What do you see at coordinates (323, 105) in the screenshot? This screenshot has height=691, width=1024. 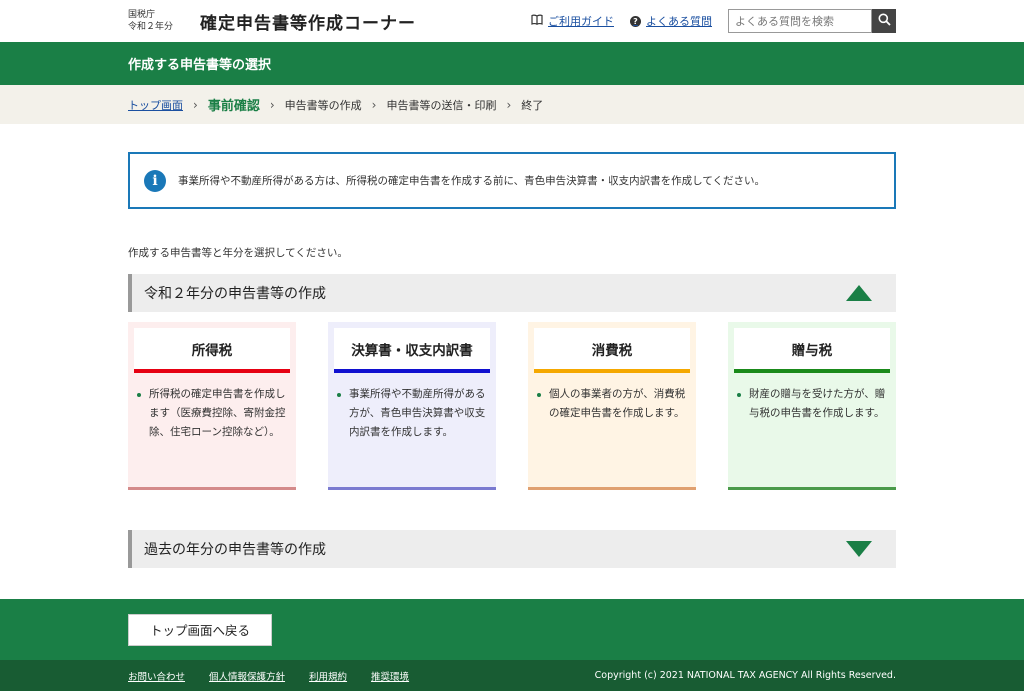 I see `breadcrumb-step-create: 申告書等の作成` at bounding box center [323, 105].